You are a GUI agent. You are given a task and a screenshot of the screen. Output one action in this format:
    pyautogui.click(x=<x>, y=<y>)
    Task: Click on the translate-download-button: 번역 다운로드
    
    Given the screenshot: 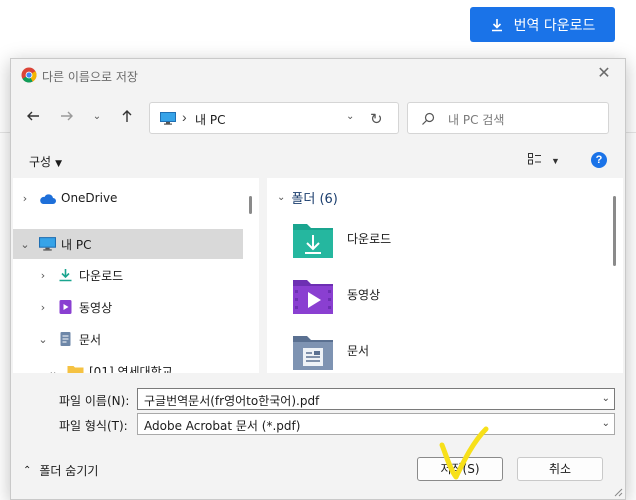 What is the action you would take?
    pyautogui.click(x=542, y=24)
    